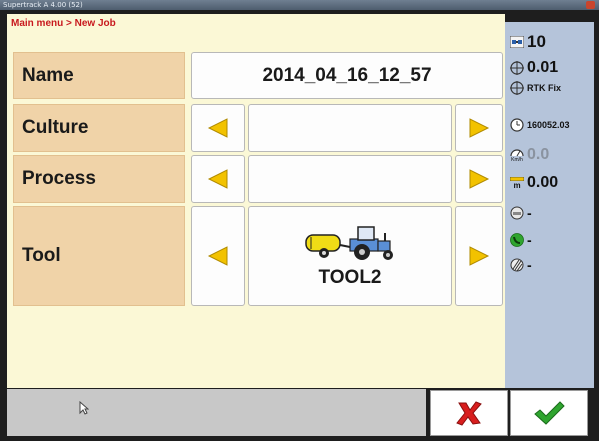 This screenshot has height=441, width=599. What do you see at coordinates (299, 5) in the screenshot?
I see `title-bar: Supertrack A 4.00 (52)` at bounding box center [299, 5].